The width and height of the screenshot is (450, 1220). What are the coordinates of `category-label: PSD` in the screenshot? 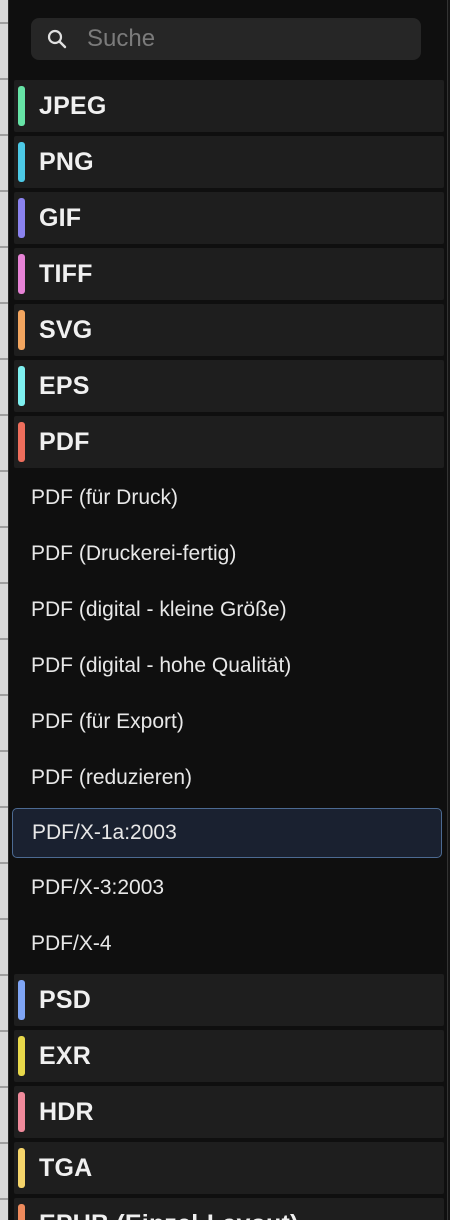 It's located at (65, 999).